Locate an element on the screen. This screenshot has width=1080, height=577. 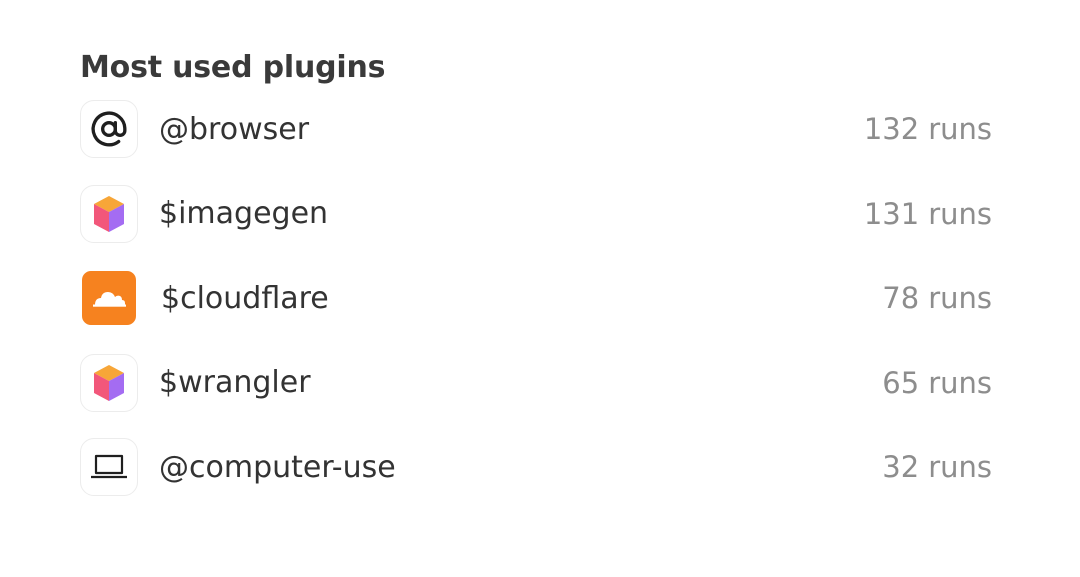
plugin-run-count: 78 runs is located at coordinates (937, 298).